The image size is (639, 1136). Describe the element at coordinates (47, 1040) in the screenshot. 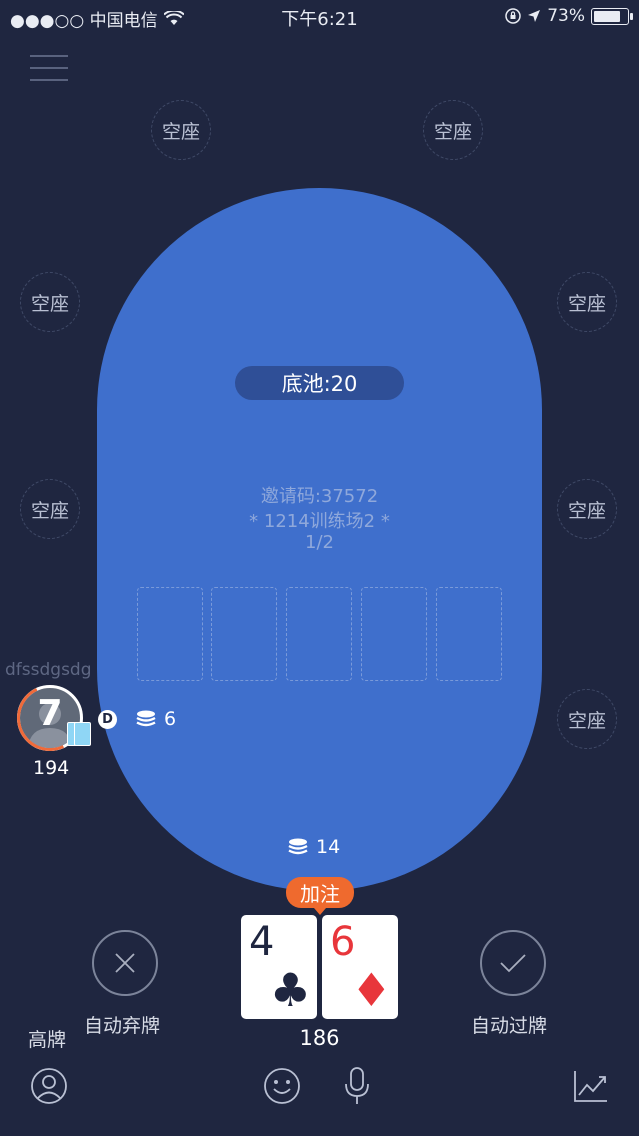

I see `hand-type: 高牌` at that location.